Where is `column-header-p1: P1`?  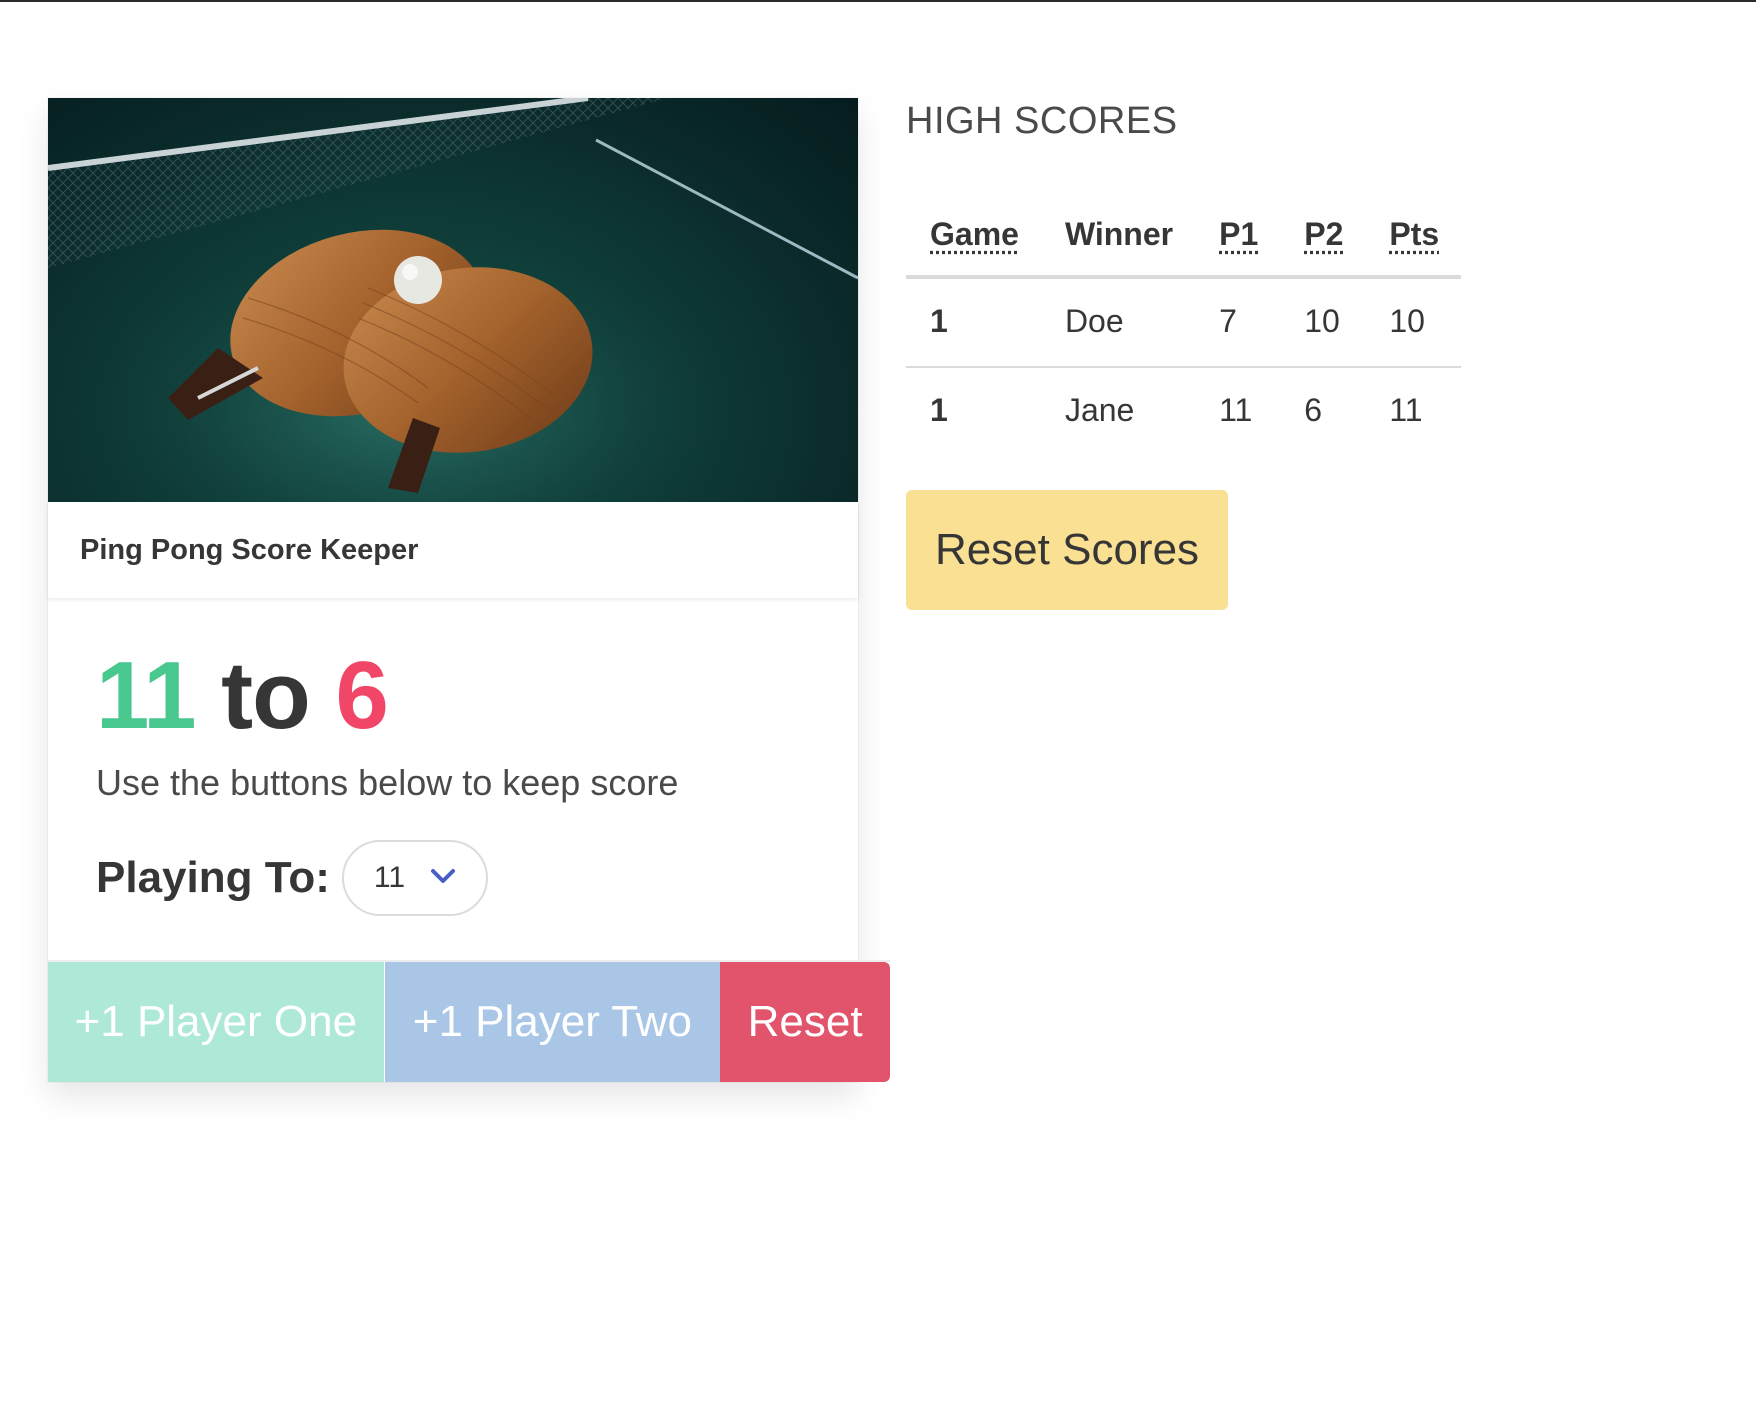
column-header-p1: P1 is located at coordinates (1238, 239).